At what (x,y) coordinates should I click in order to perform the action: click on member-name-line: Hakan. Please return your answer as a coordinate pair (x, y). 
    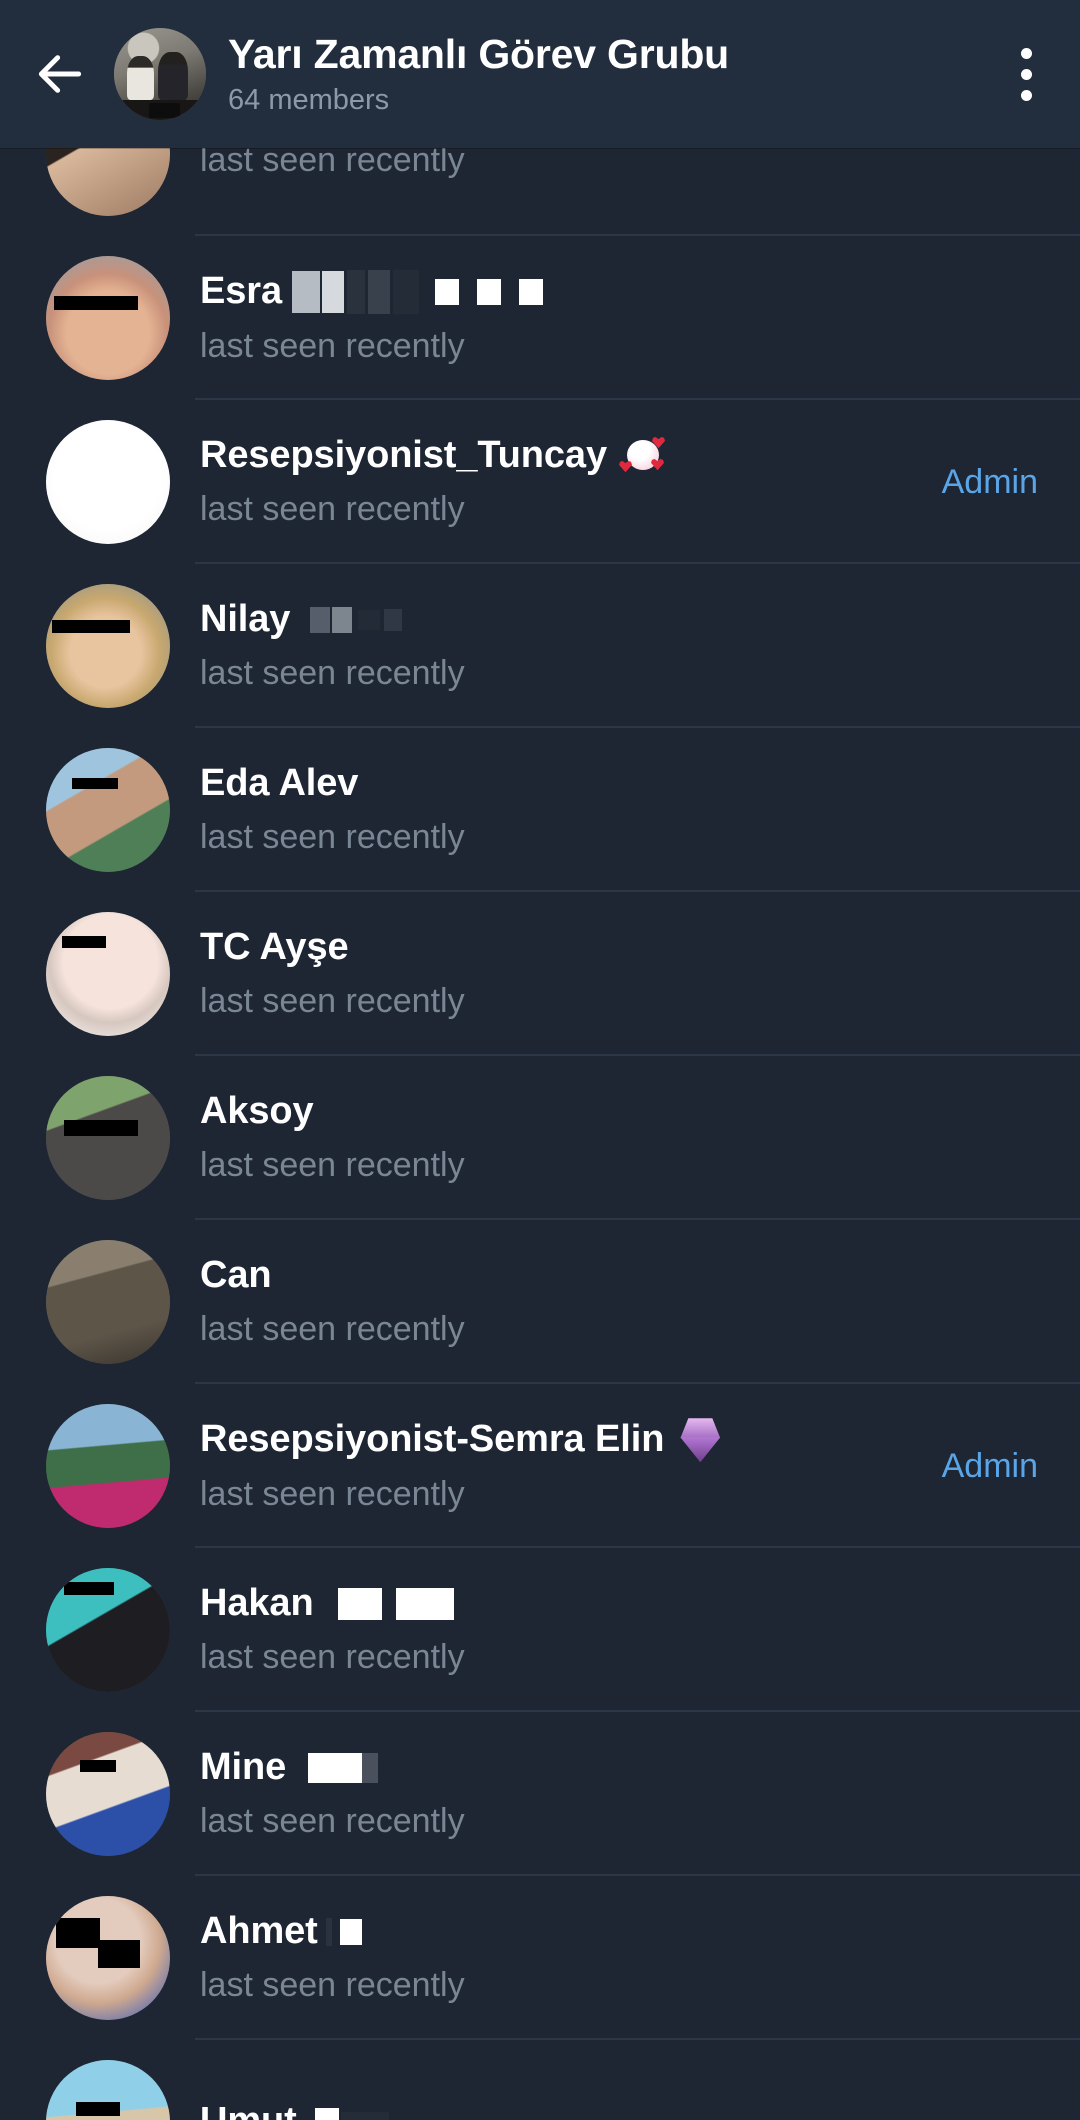
    Looking at the image, I should click on (640, 1604).